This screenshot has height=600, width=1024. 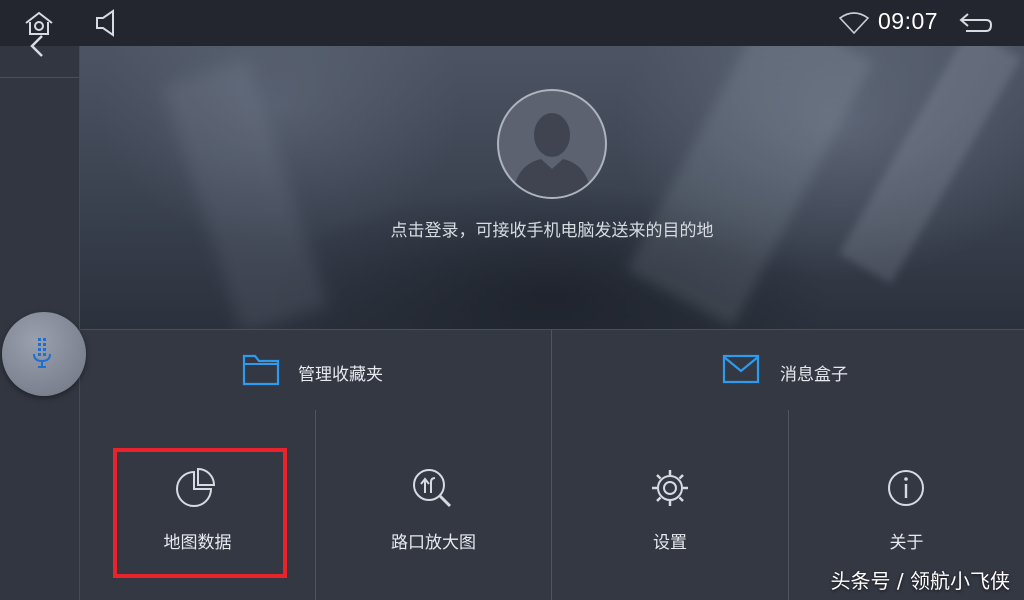 I want to click on wifi-icon, so click(x=854, y=23).